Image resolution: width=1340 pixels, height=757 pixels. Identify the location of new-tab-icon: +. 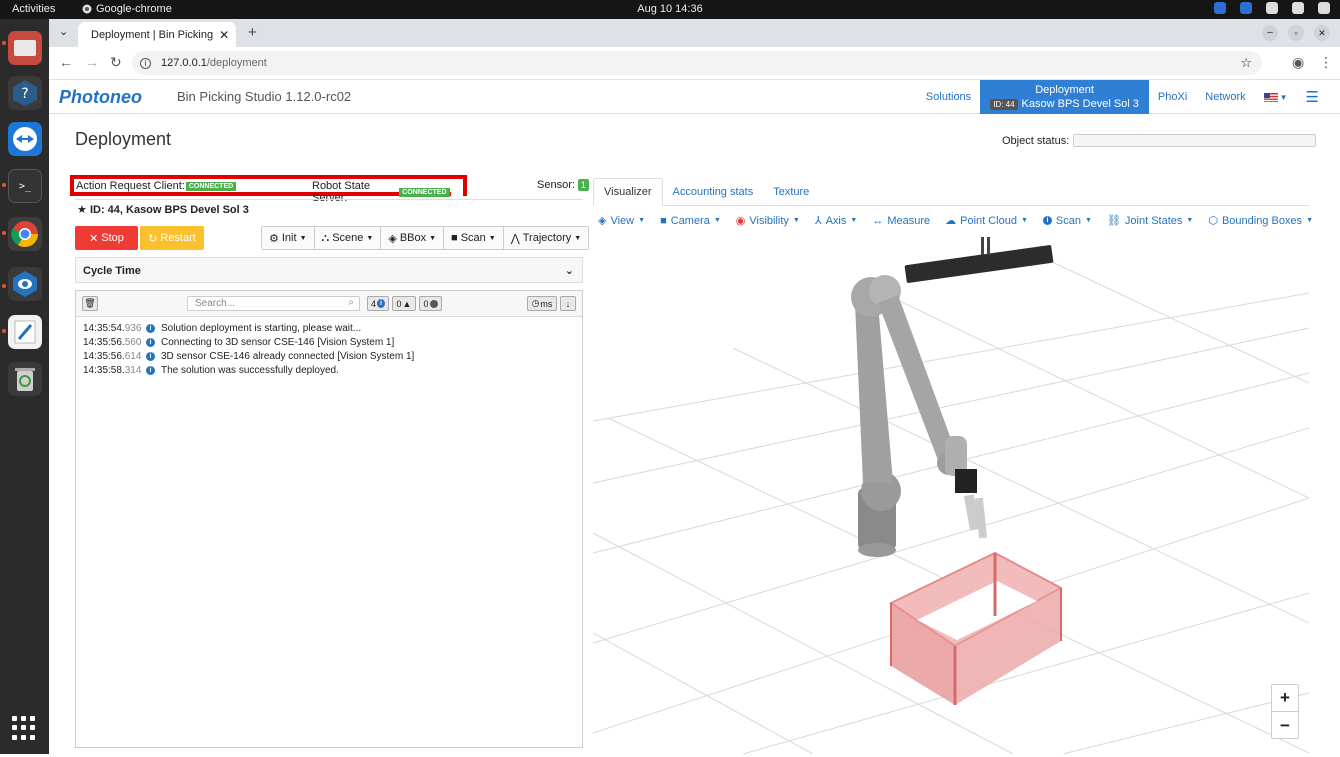
(252, 32).